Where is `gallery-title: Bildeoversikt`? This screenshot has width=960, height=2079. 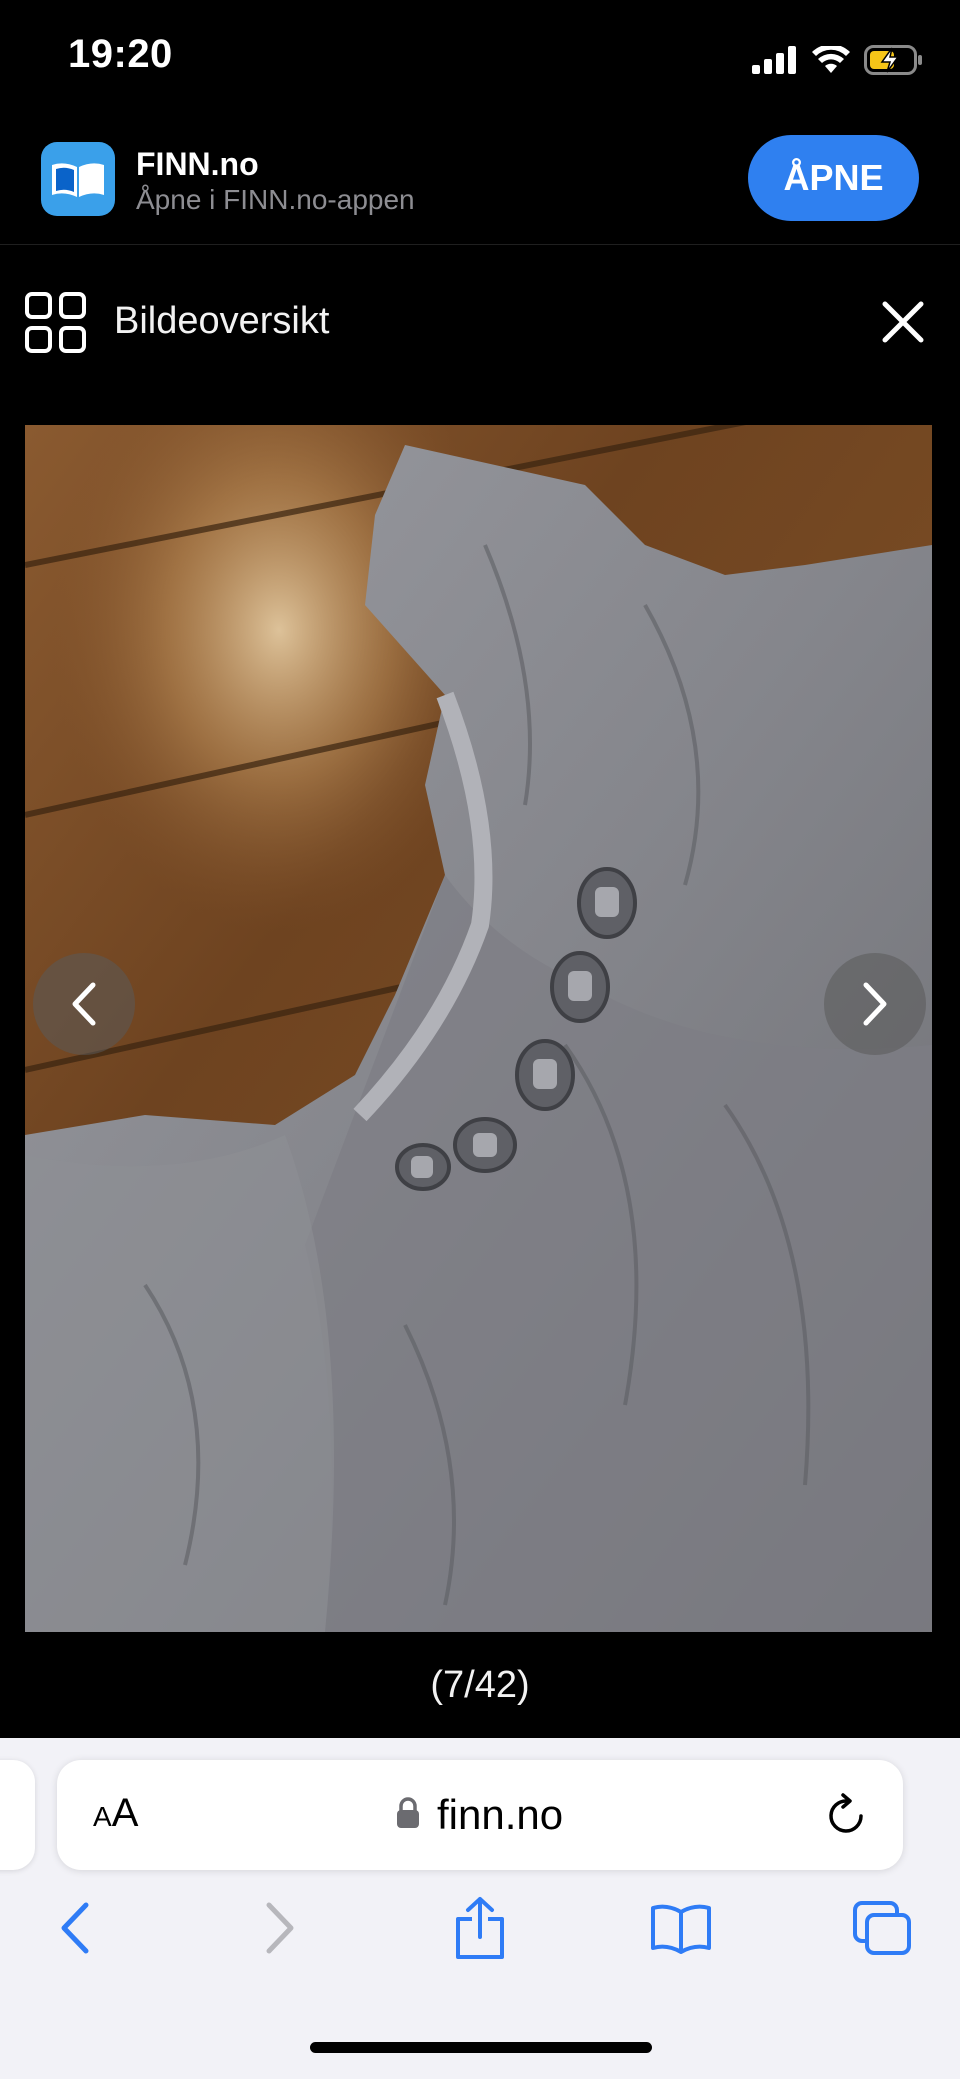 gallery-title: Bildeoversikt is located at coordinates (221, 321).